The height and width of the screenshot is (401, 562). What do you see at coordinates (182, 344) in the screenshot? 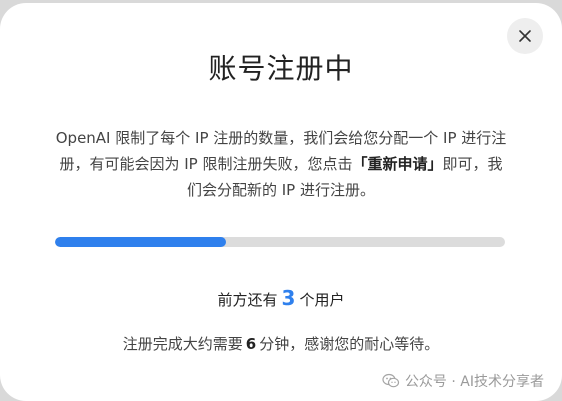
I see `eta-prefix: 注册完成大约需要` at bounding box center [182, 344].